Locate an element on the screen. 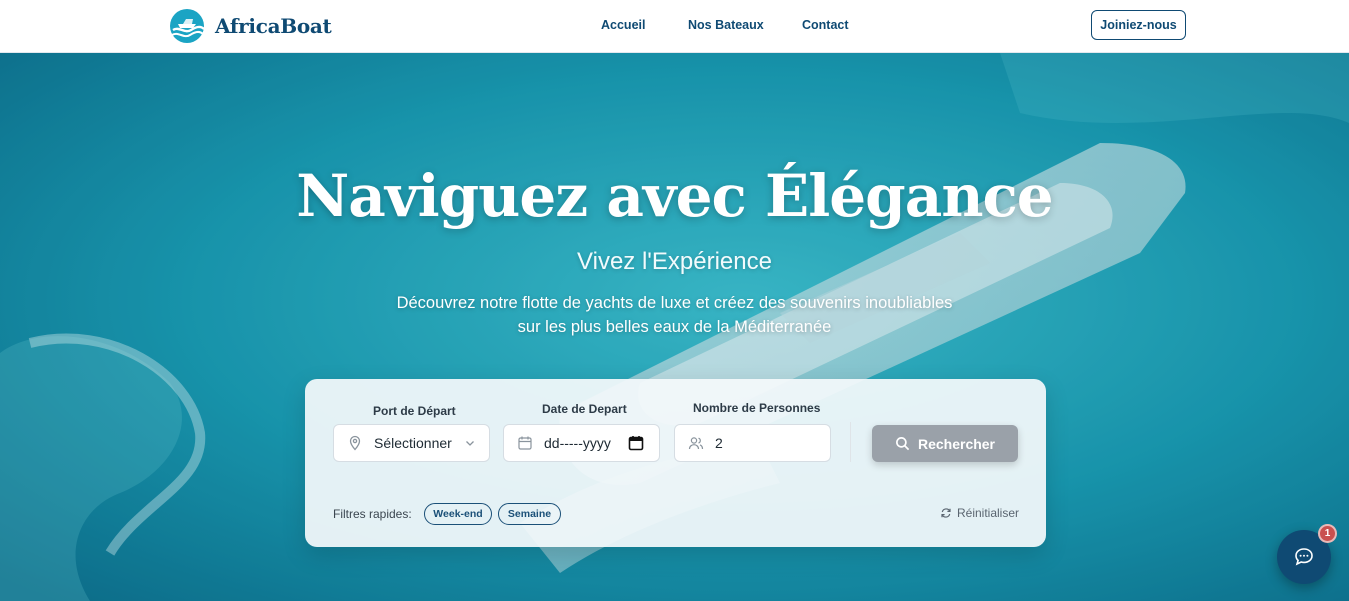 This screenshot has height=601, width=1349. port-select-value: Sélectionner u is located at coordinates (415, 443).